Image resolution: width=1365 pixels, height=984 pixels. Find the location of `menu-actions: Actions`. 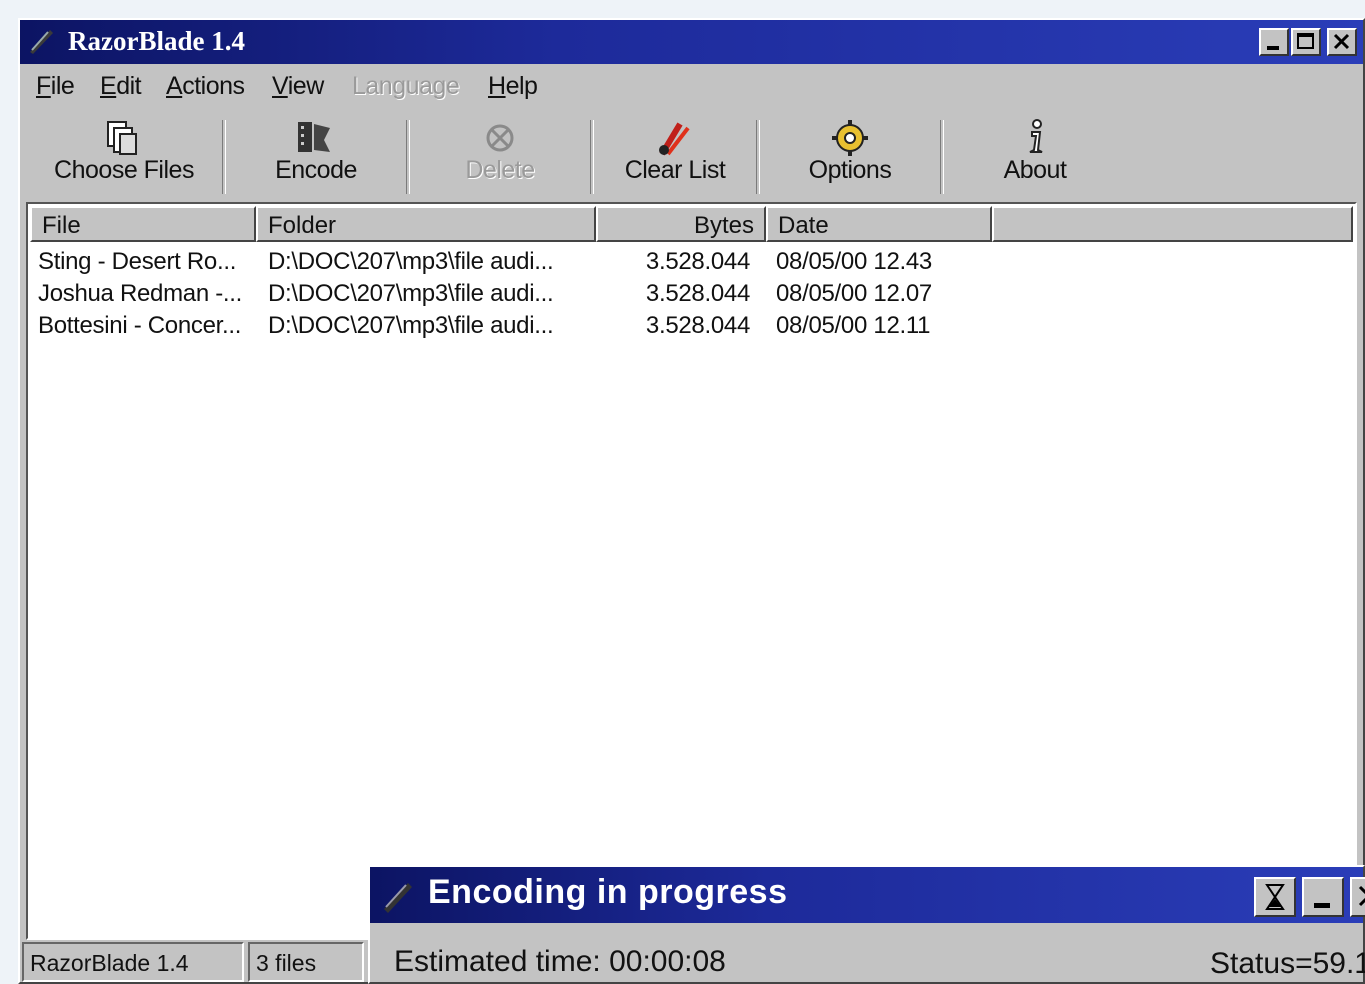

menu-actions: Actions is located at coordinates (205, 86).